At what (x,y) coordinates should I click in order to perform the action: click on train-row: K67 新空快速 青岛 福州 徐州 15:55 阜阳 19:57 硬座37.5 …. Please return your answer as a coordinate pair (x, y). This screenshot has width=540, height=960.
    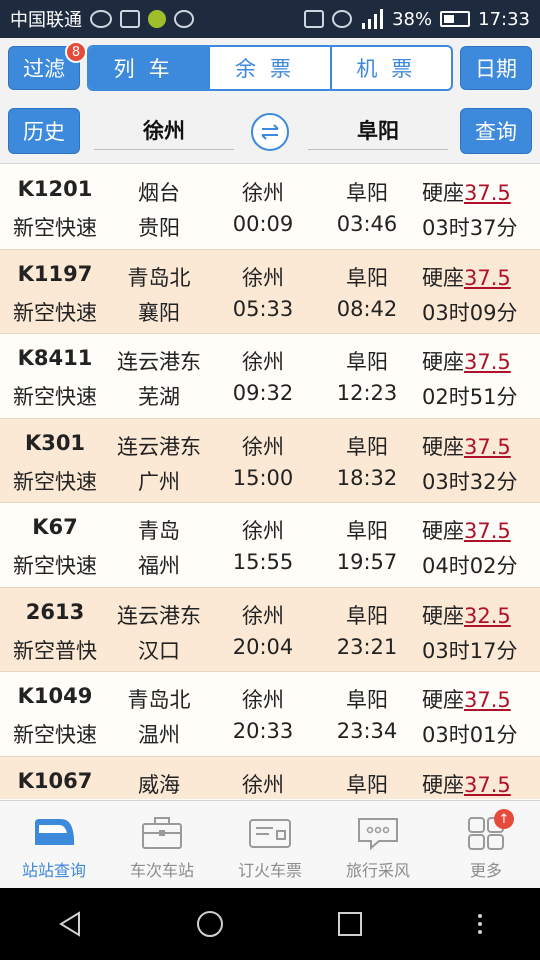
    Looking at the image, I should click on (270, 545).